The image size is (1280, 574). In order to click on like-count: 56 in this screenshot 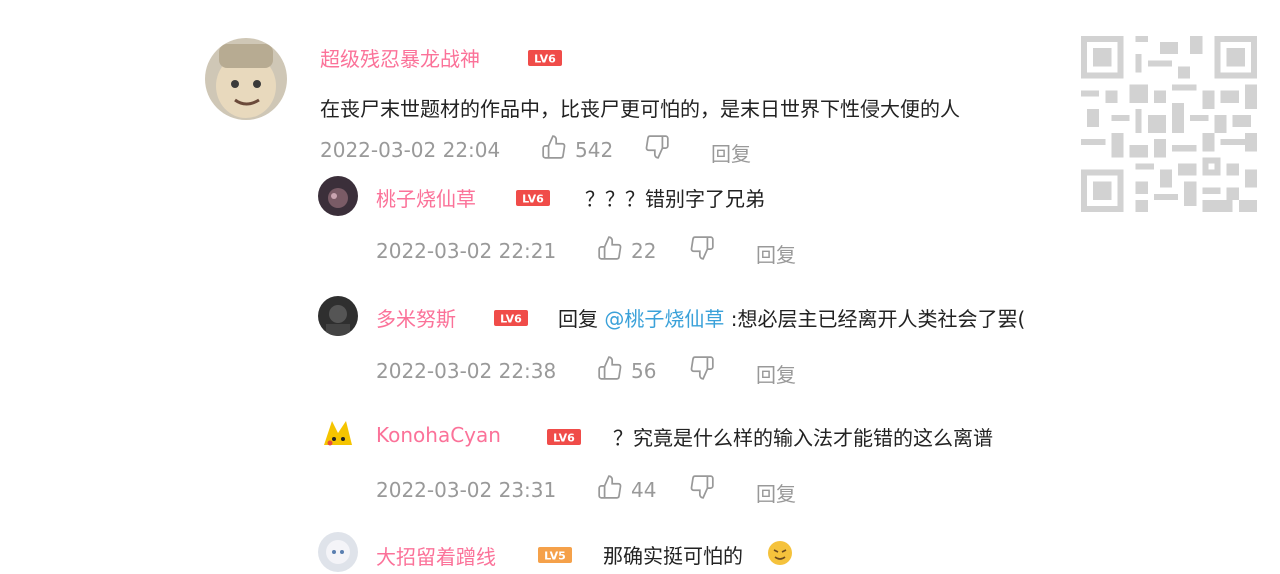, I will do `click(644, 371)`.